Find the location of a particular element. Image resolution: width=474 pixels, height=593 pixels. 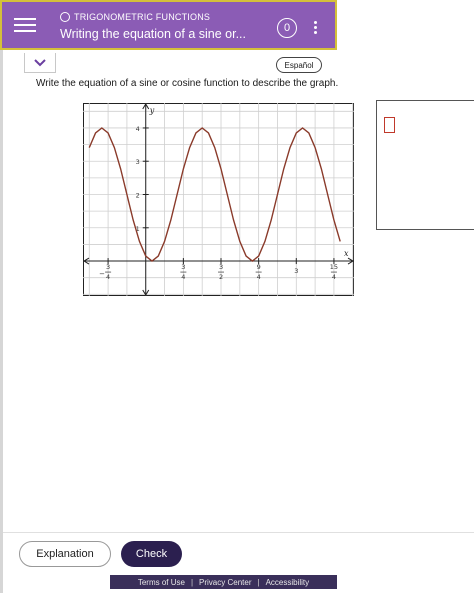

privacy-link: Privacy Center is located at coordinates (225, 582).